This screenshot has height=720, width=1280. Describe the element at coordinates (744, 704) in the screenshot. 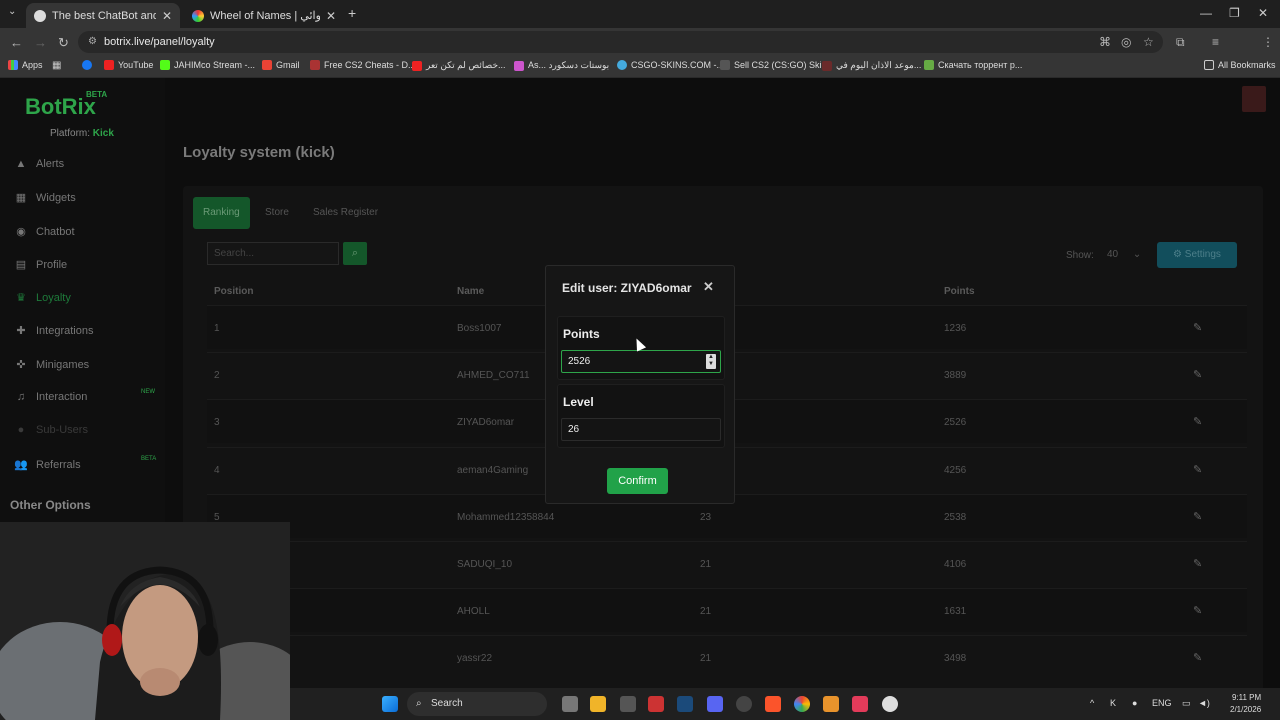

I see `app-icon` at that location.